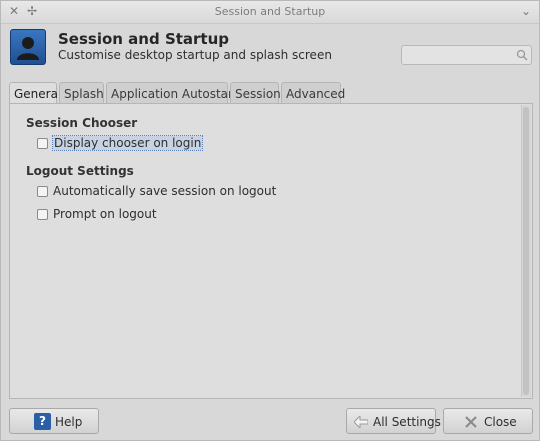  Describe the element at coordinates (81, 93) in the screenshot. I see `tab-splash: Splash` at that location.